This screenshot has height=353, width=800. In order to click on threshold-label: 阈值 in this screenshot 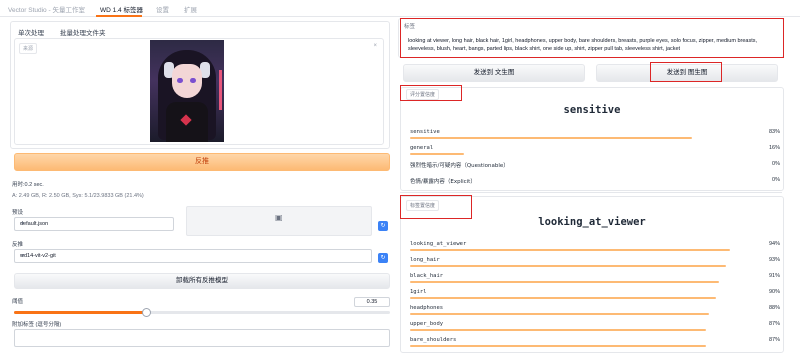, I will do `click(18, 302)`.